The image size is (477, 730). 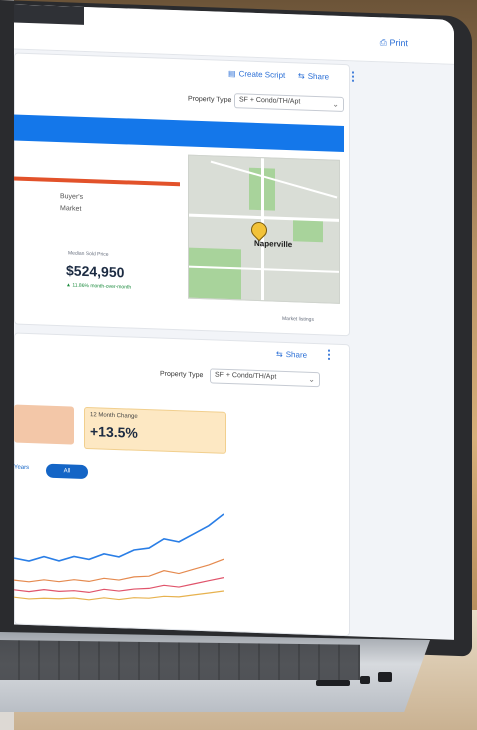 I want to click on share-button-2: ⇆ Share, so click(x=291, y=355).